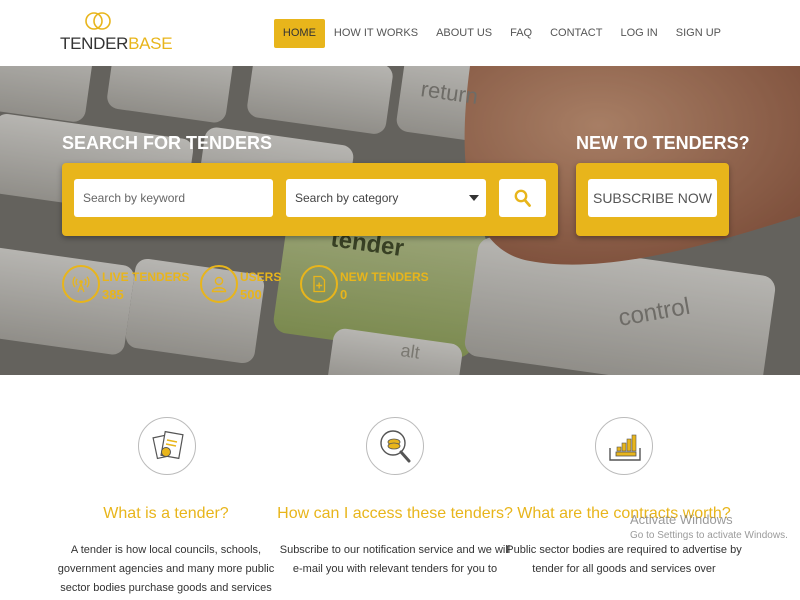 This screenshot has width=800, height=600. Describe the element at coordinates (344, 294) in the screenshot. I see `stat-value: 0` at that location.